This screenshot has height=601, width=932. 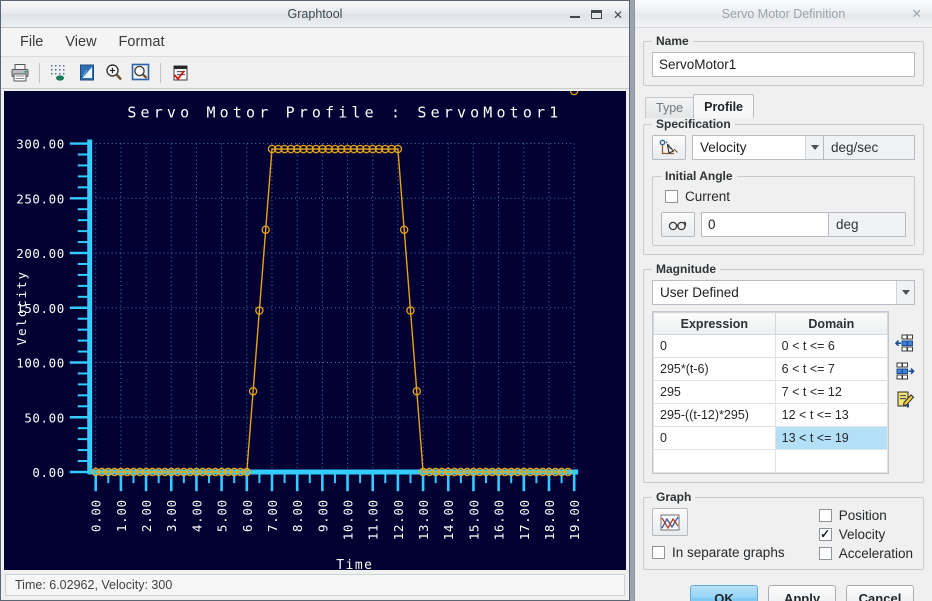 What do you see at coordinates (171, 515) in the screenshot?
I see `svg-text: 3.00` at bounding box center [171, 515].